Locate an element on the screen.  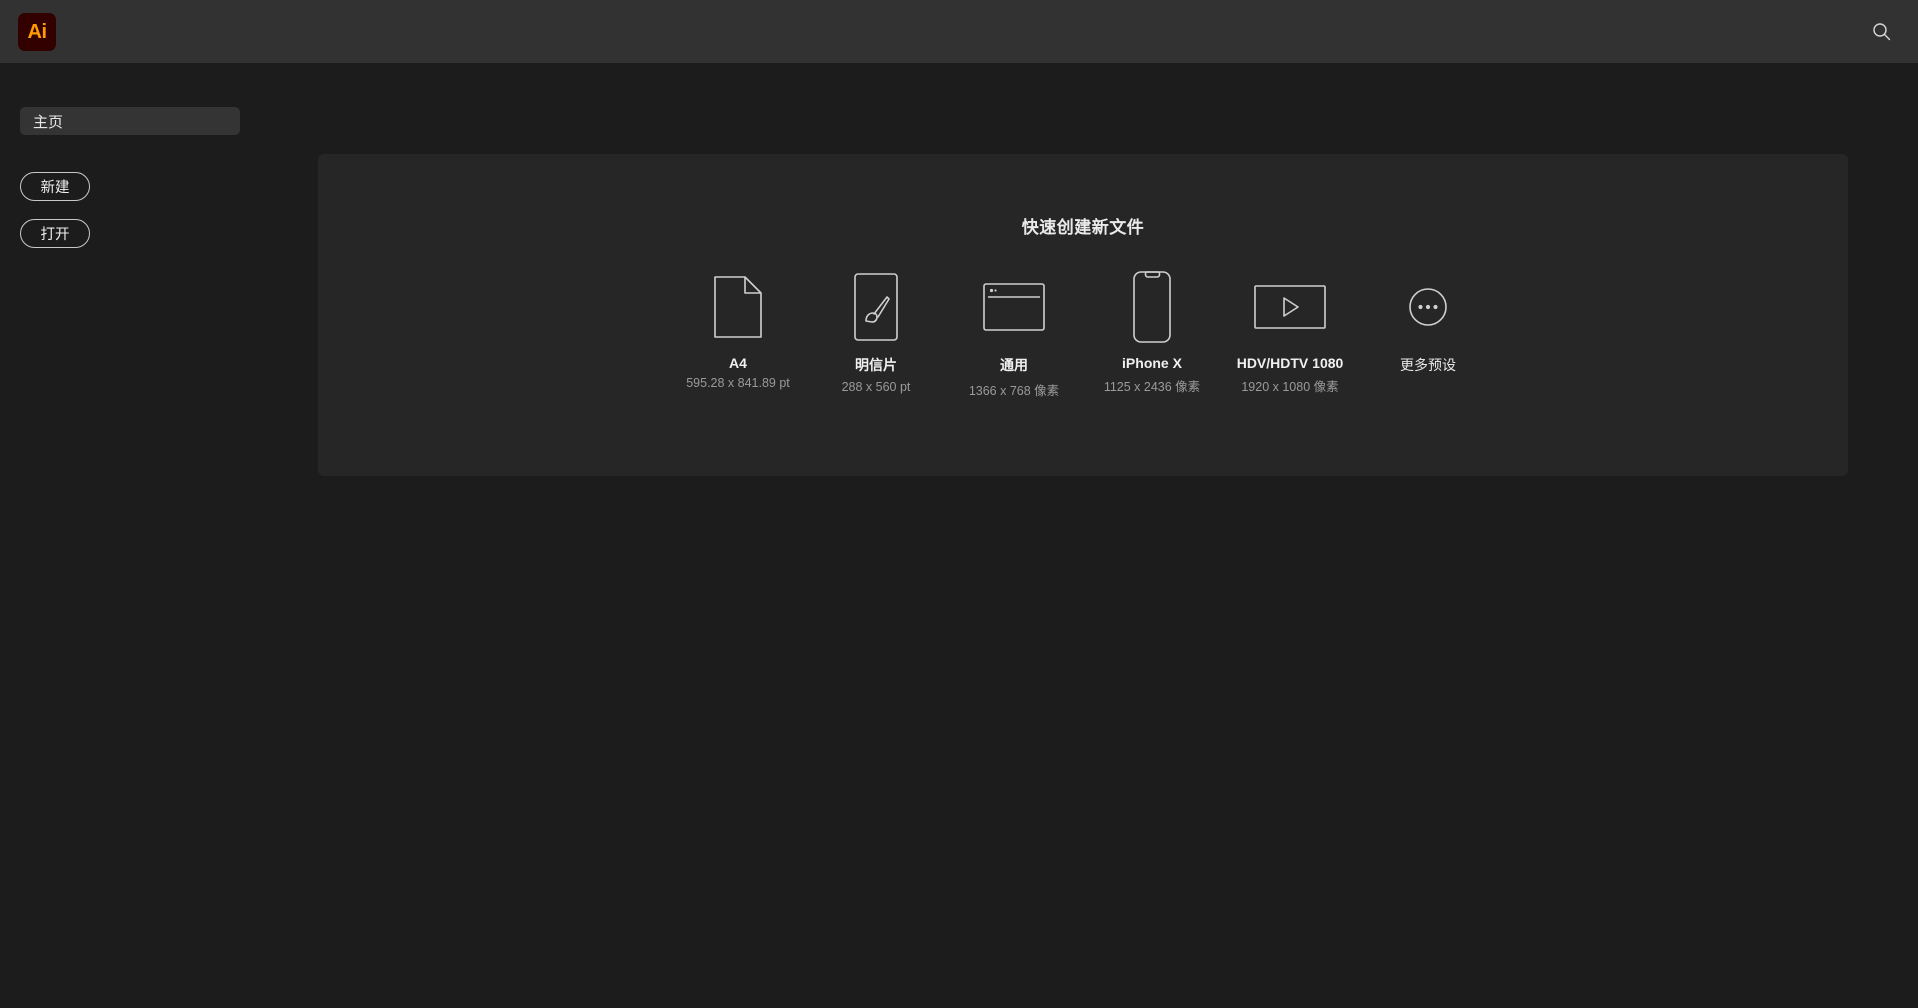
preset-sublabel: 595.28 x 841.89 pt is located at coordinates (738, 383).